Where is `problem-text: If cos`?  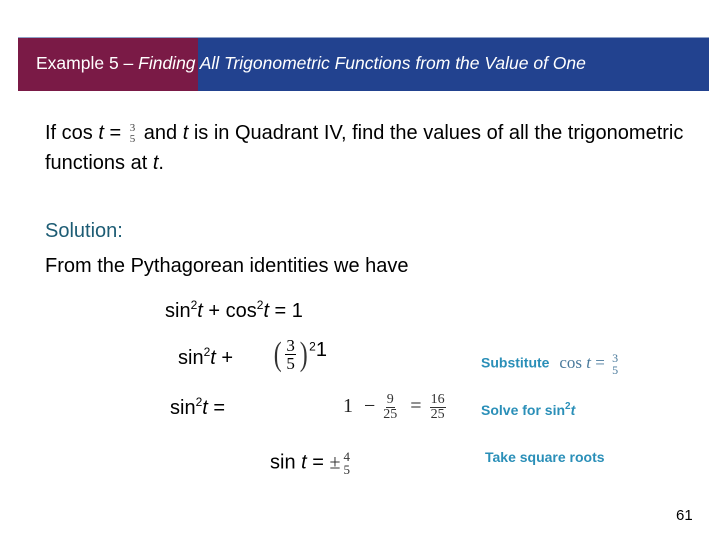
problem-text: If cos is located at coordinates (72, 133).